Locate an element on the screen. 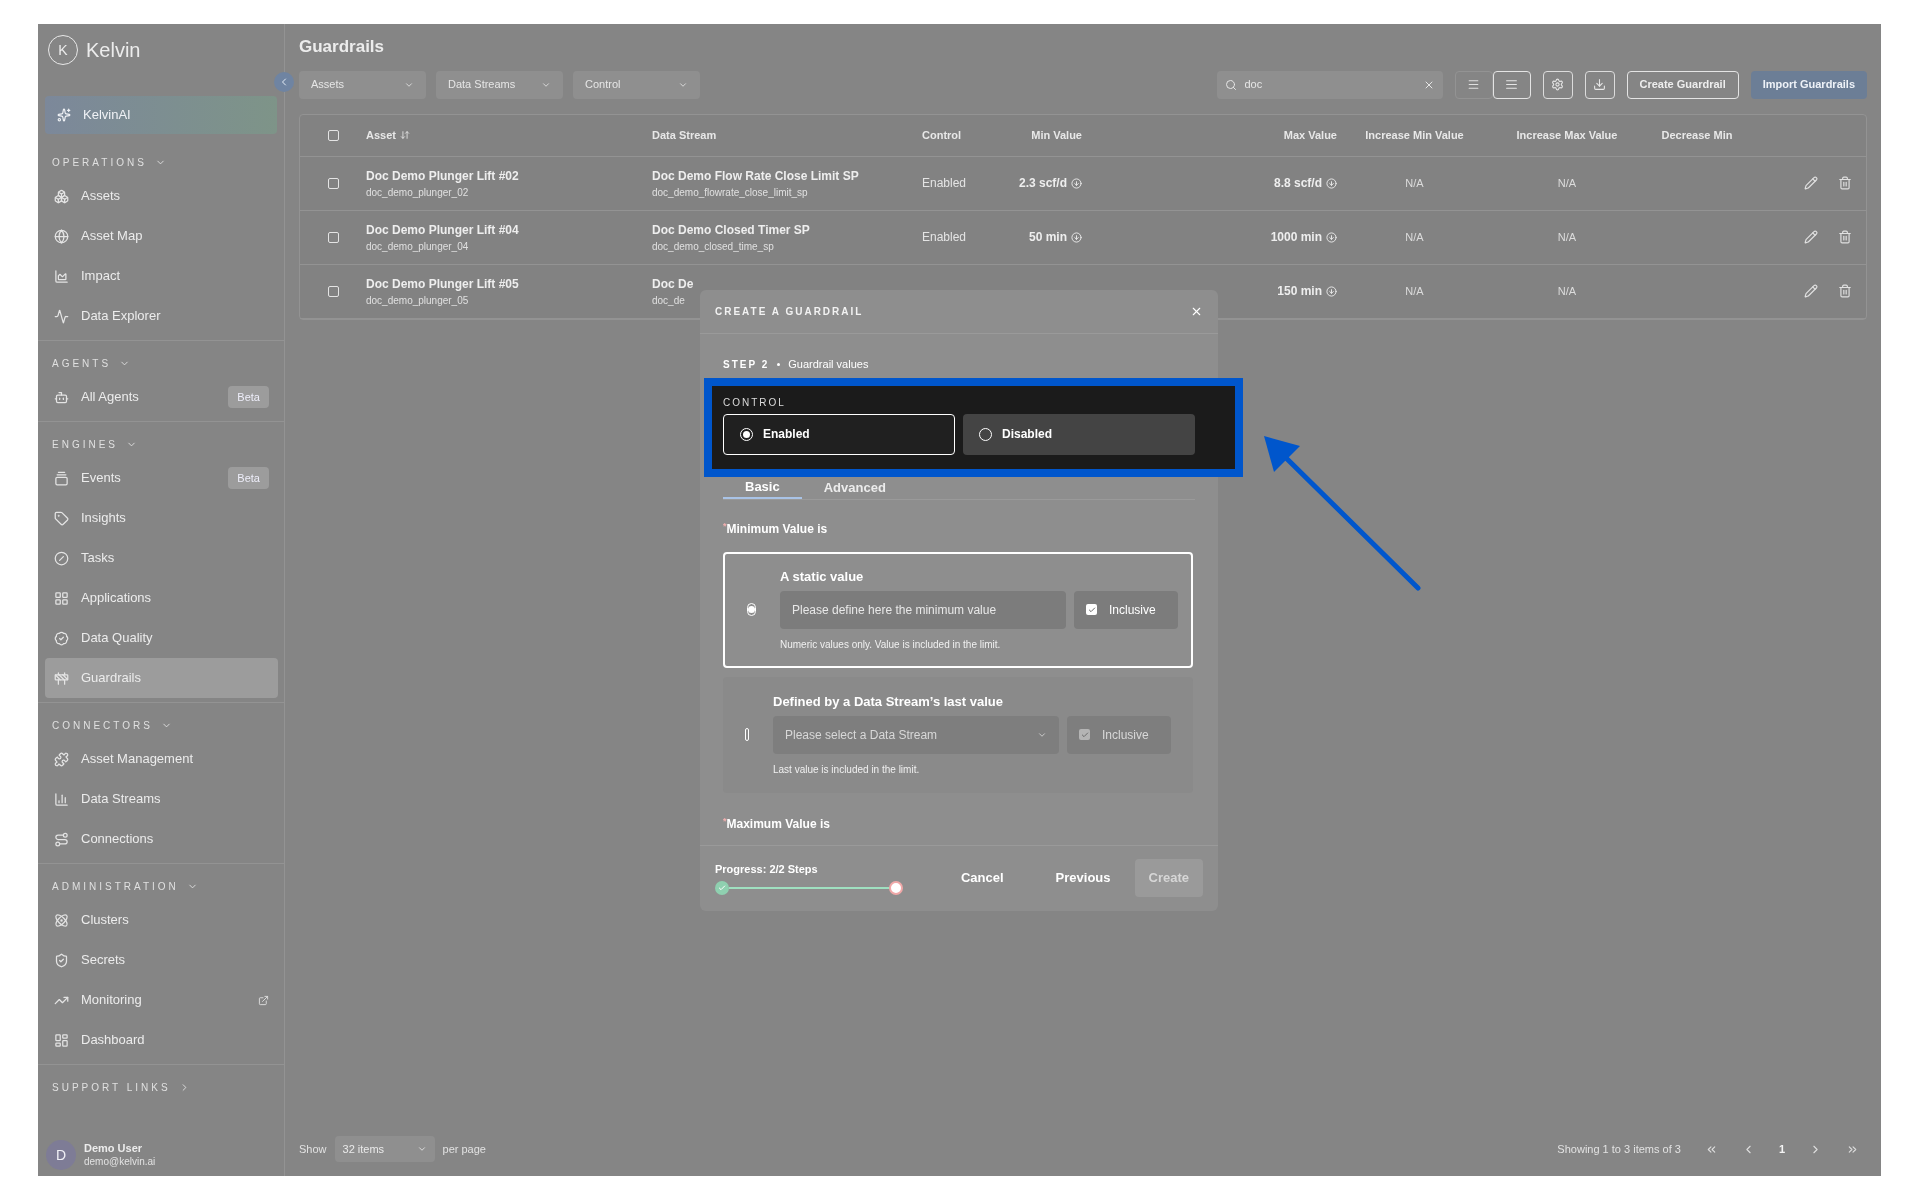 The width and height of the screenshot is (1920, 1200). table-cell-text: 2.3 scf/d is located at coordinates (1042, 183).